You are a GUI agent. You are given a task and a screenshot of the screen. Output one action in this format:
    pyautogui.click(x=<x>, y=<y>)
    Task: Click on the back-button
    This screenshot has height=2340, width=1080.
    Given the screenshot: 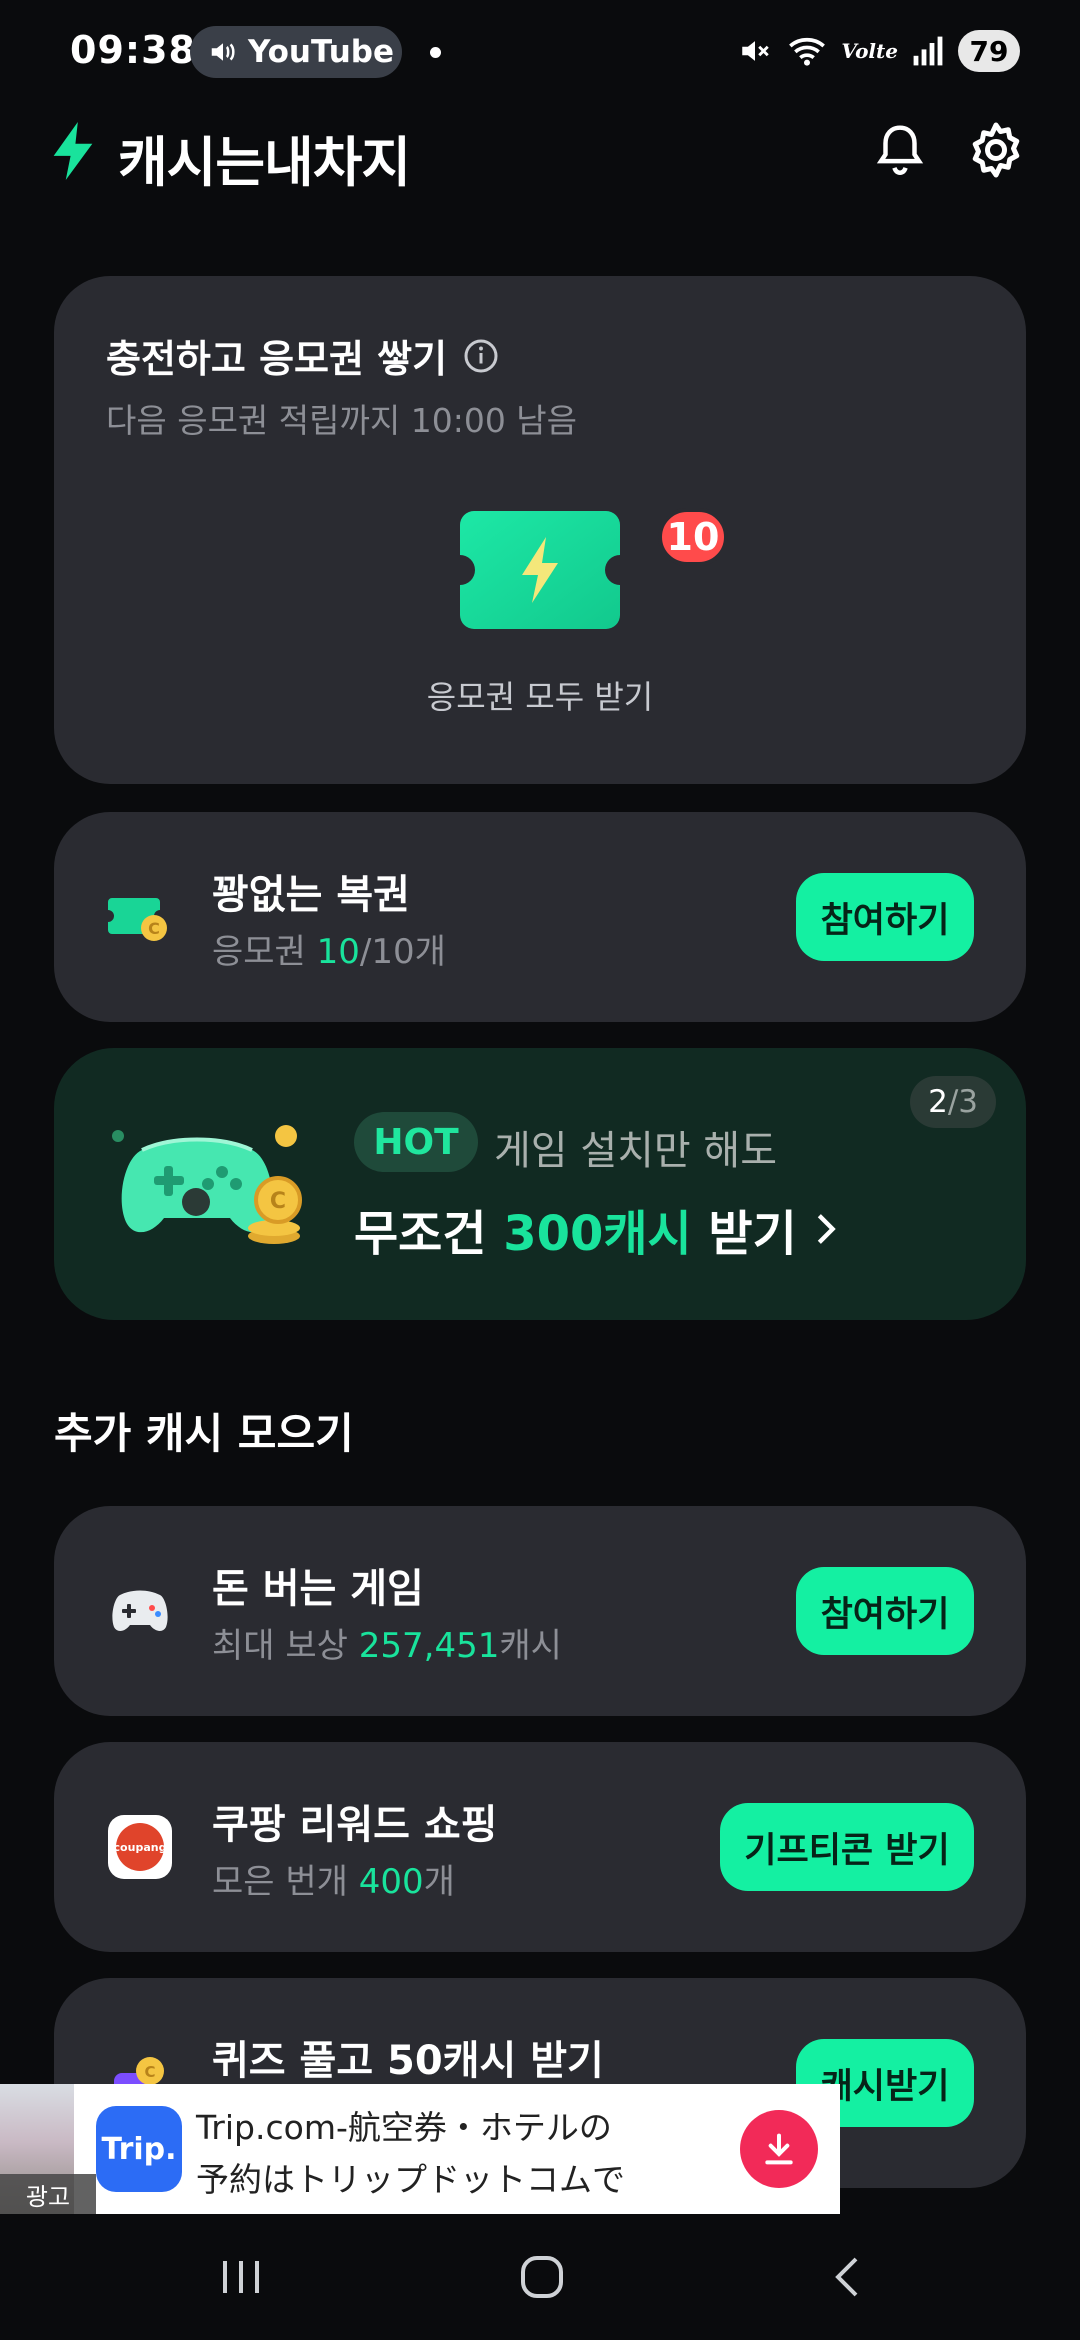 What is the action you would take?
    pyautogui.click(x=846, y=2277)
    